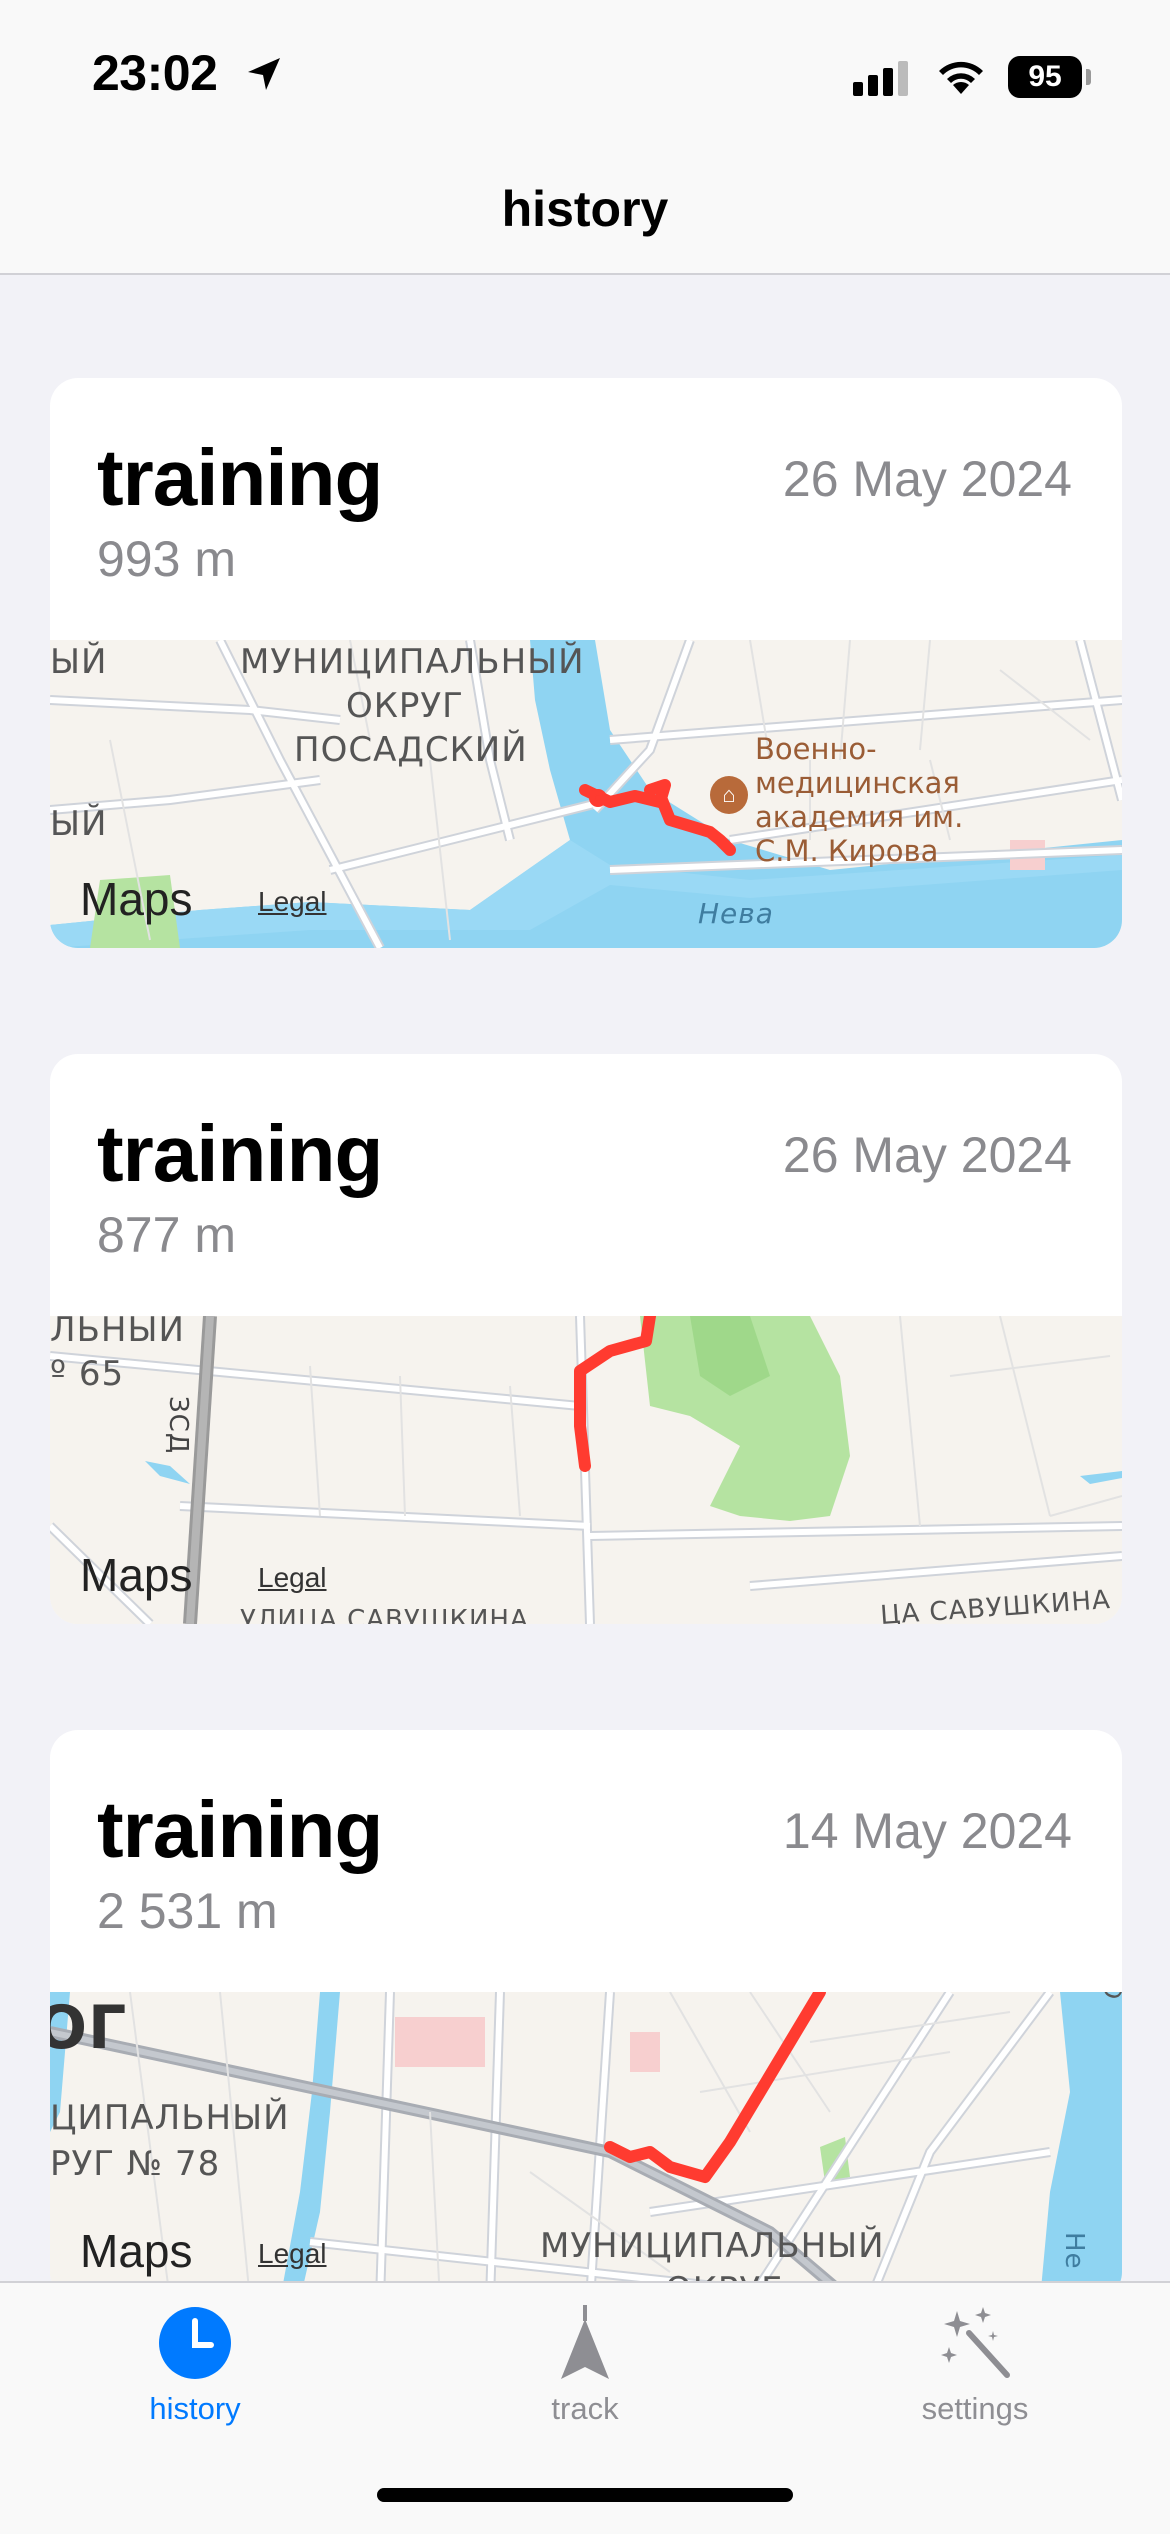 Image resolution: width=1170 pixels, height=2534 pixels. What do you see at coordinates (816, 749) in the screenshot?
I see `poi-label: Военно-` at bounding box center [816, 749].